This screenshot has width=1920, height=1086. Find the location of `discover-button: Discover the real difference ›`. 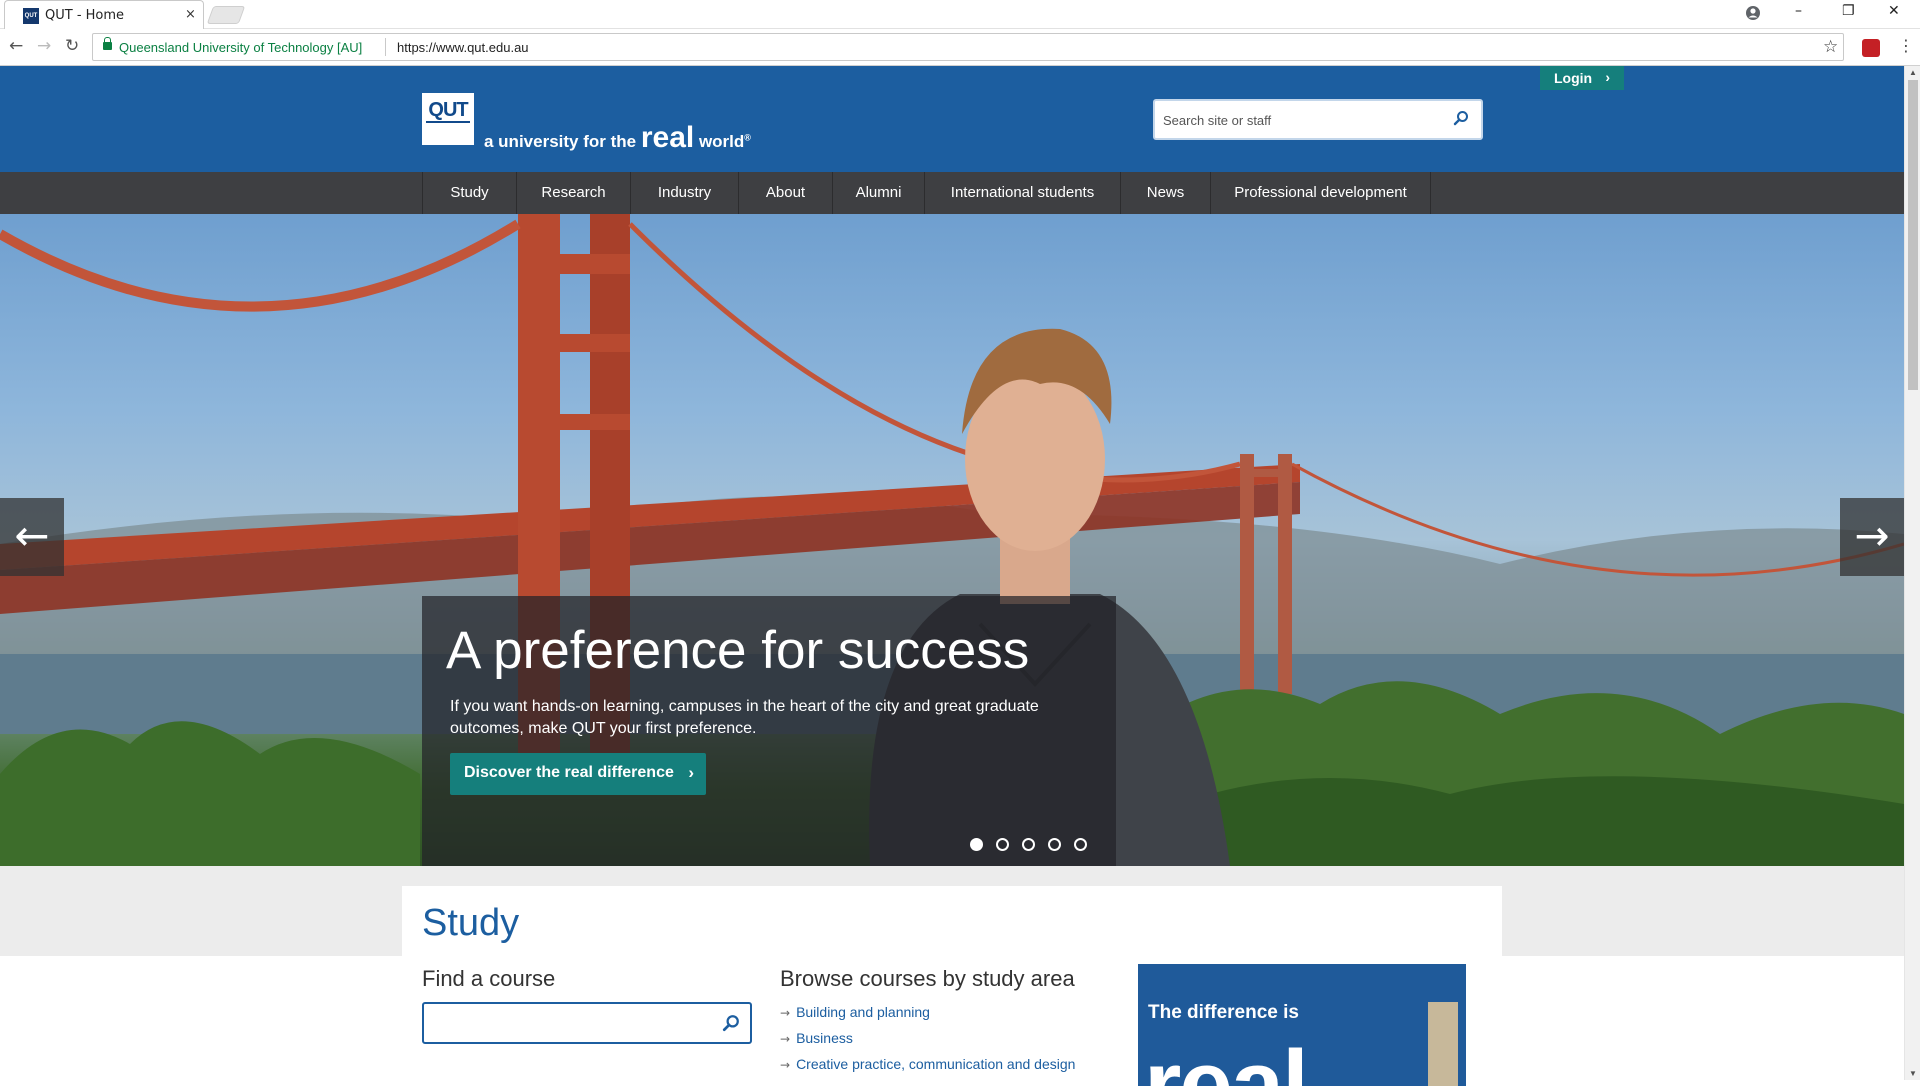

discover-button: Discover the real difference › is located at coordinates (578, 774).